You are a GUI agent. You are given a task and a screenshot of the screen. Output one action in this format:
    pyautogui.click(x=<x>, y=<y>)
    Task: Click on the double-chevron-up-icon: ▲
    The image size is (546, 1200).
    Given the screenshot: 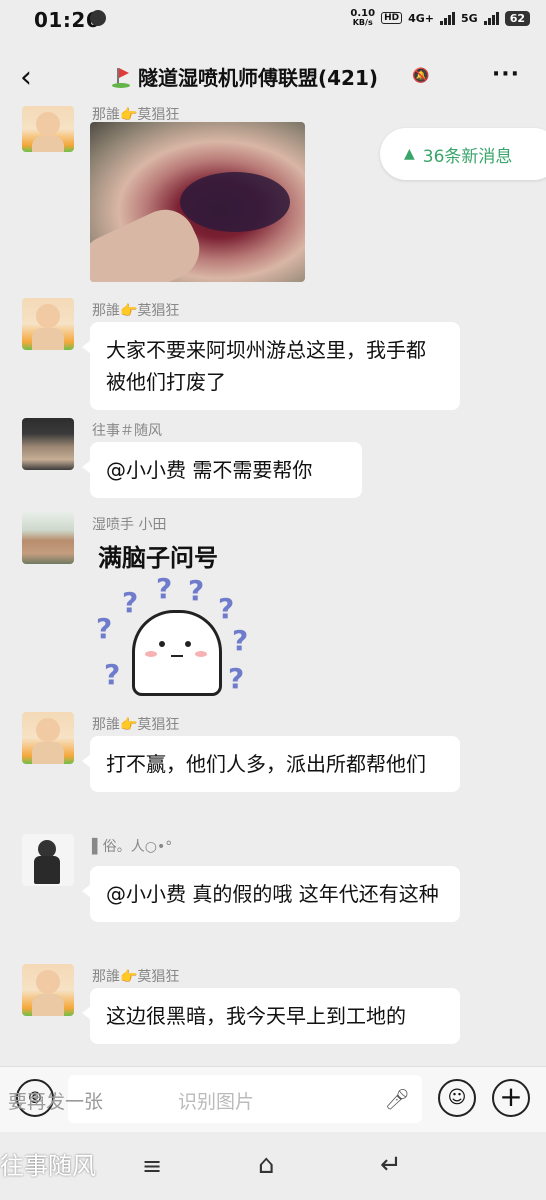 What is the action you would take?
    pyautogui.click(x=409, y=154)
    